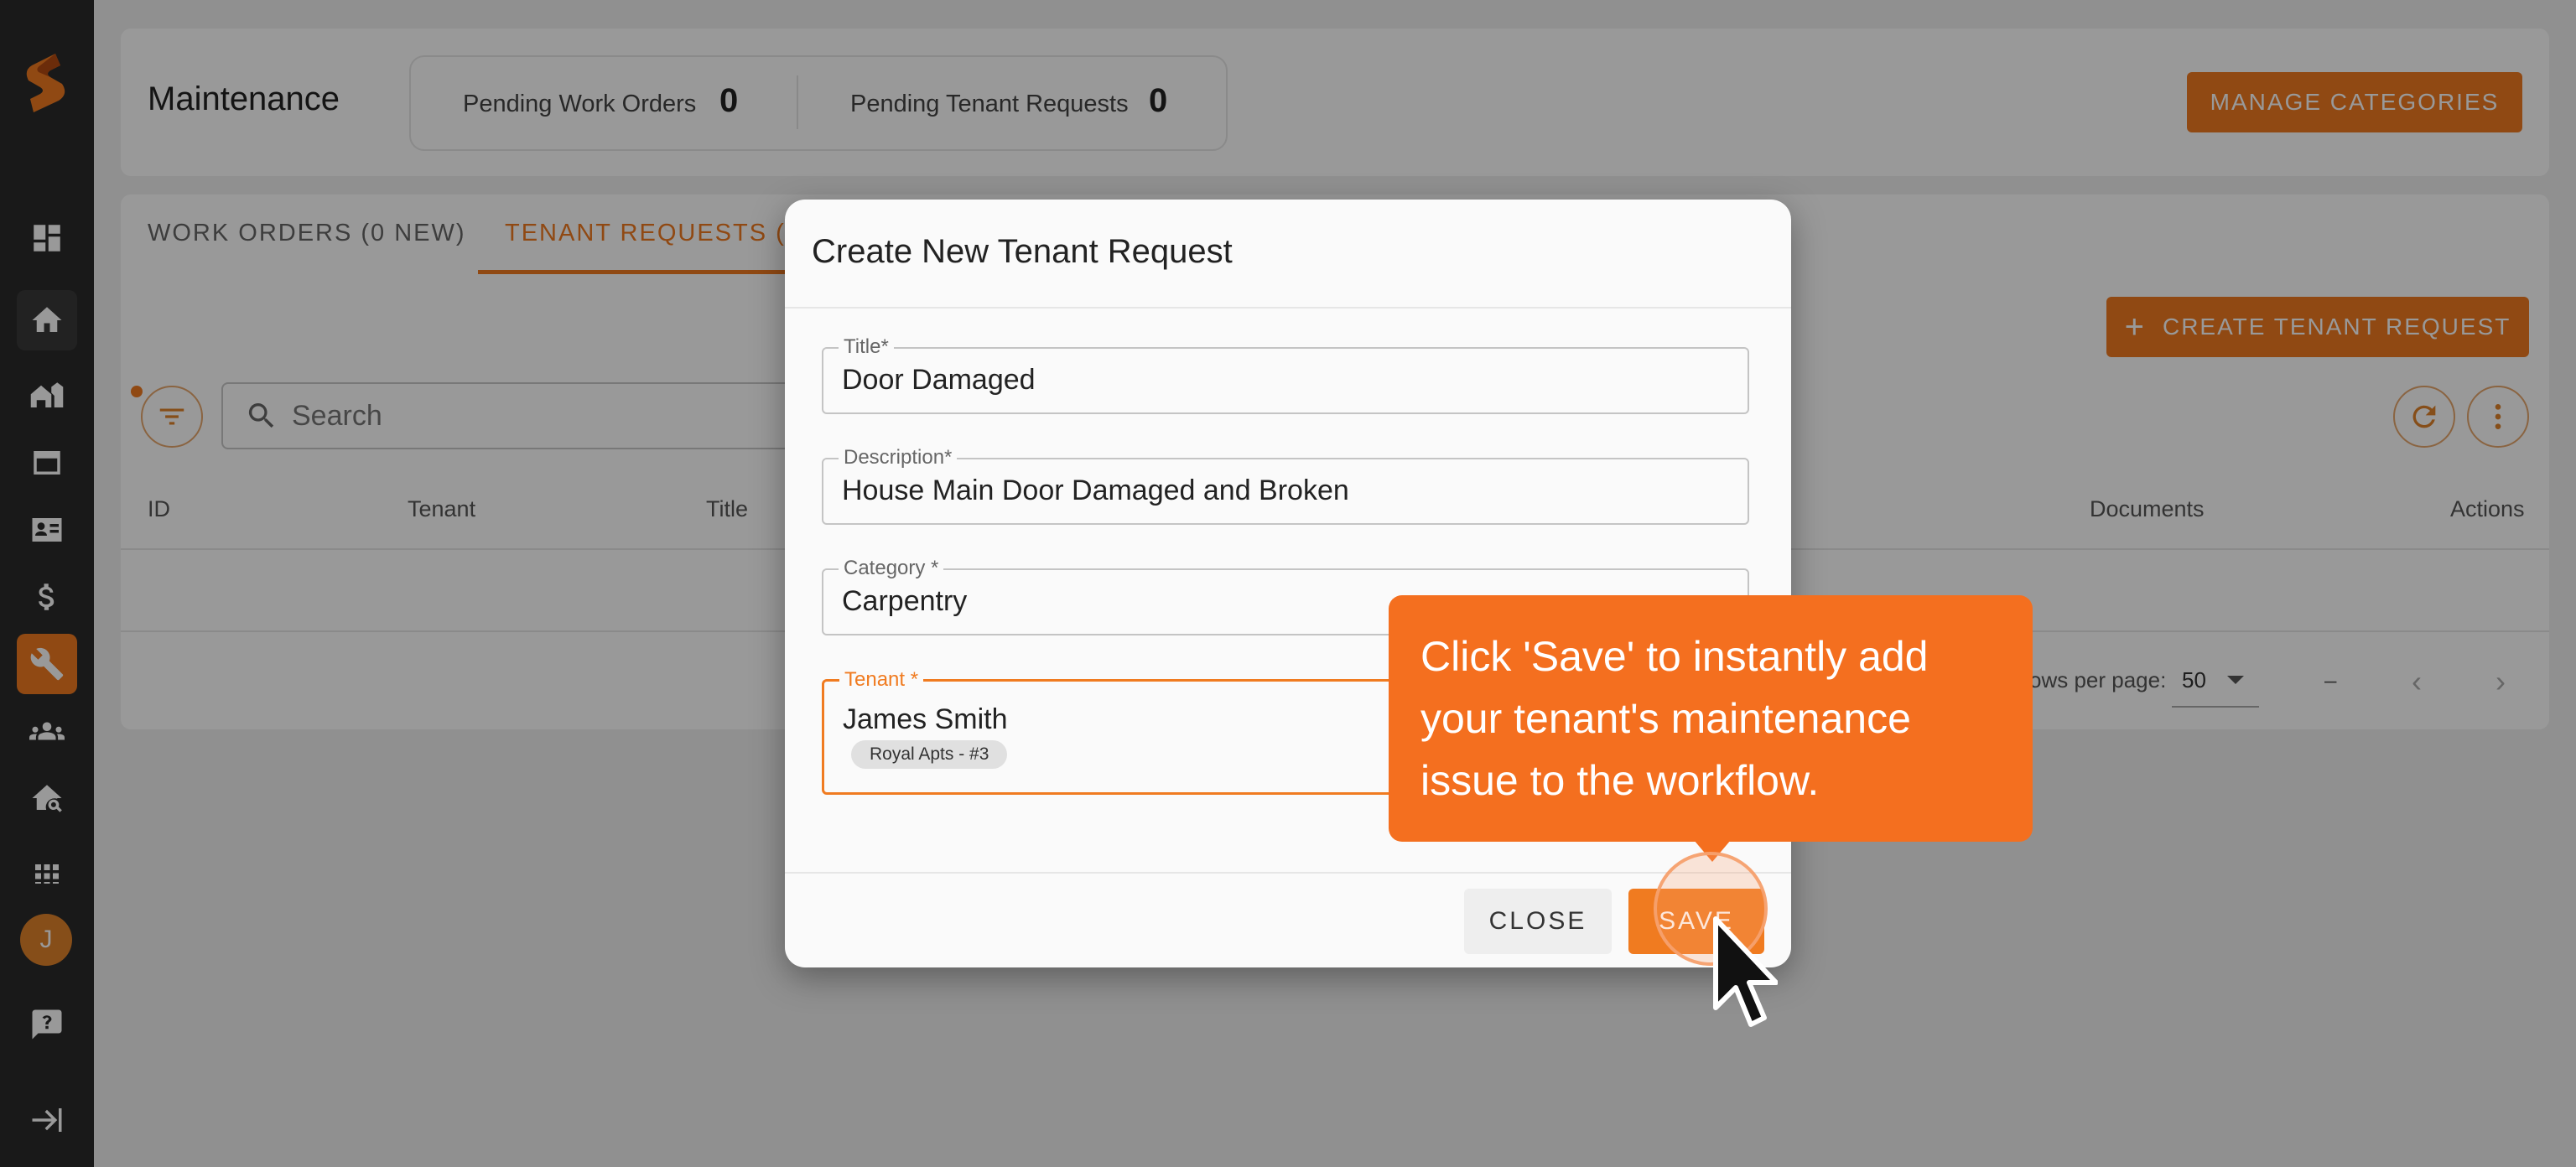 The height and width of the screenshot is (1167, 2576). Describe the element at coordinates (898, 458) in the screenshot. I see `description-field-label: Description*` at that location.